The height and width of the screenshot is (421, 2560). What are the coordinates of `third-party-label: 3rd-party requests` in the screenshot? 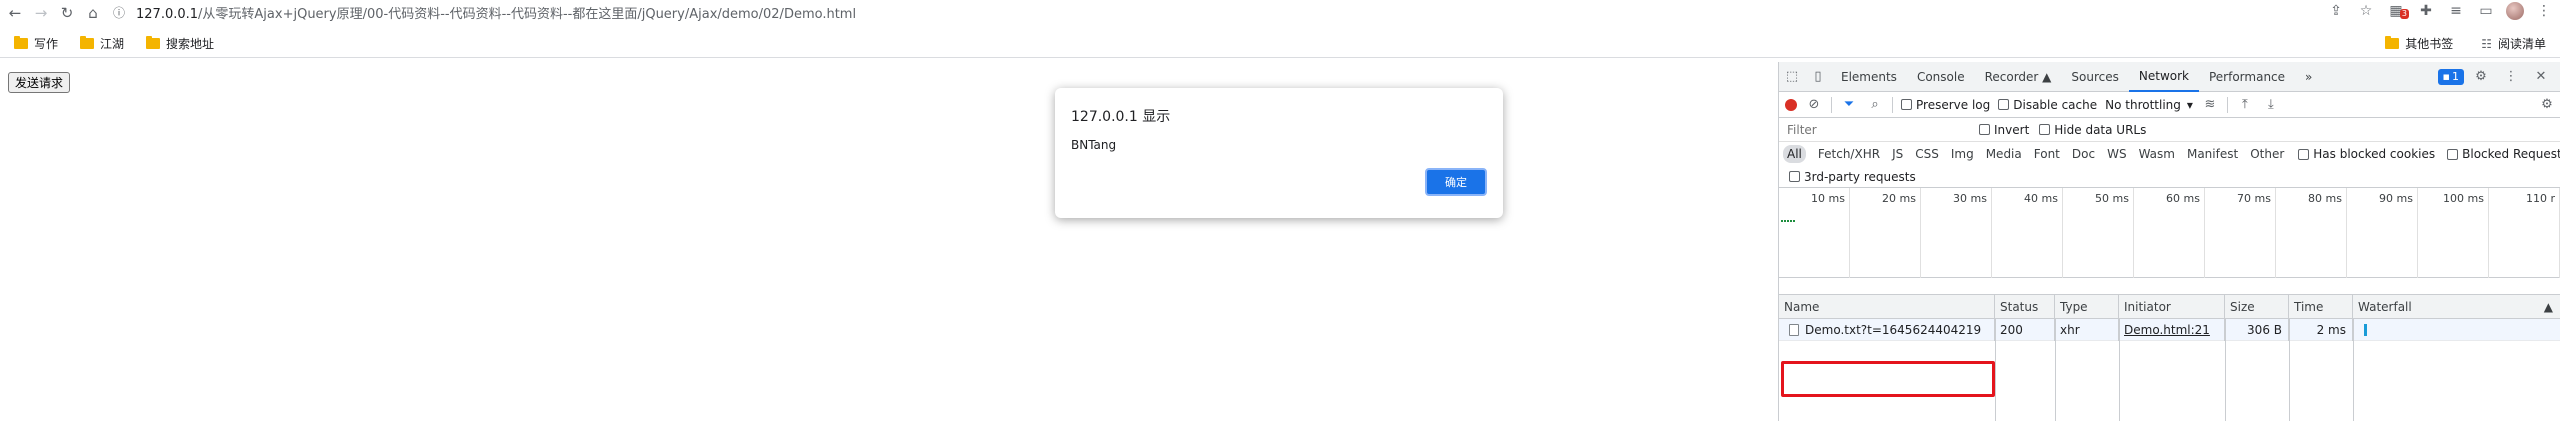 It's located at (1860, 176).